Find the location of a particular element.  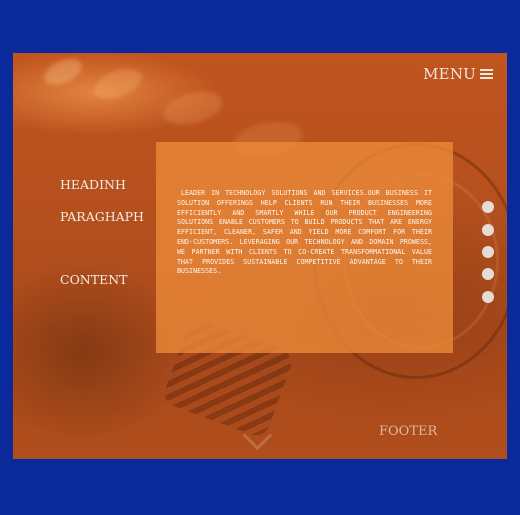

menu-button: MENU is located at coordinates (458, 74).